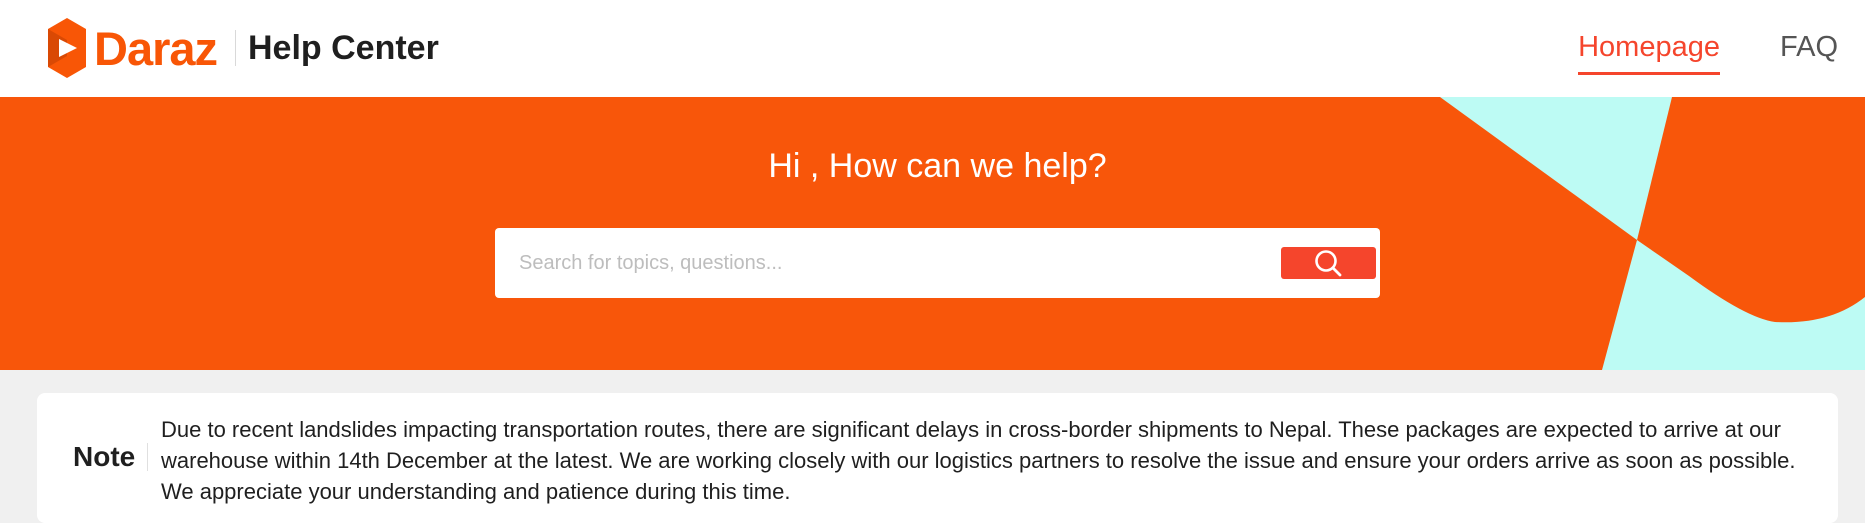  What do you see at coordinates (147, 457) in the screenshot?
I see `note-divider` at bounding box center [147, 457].